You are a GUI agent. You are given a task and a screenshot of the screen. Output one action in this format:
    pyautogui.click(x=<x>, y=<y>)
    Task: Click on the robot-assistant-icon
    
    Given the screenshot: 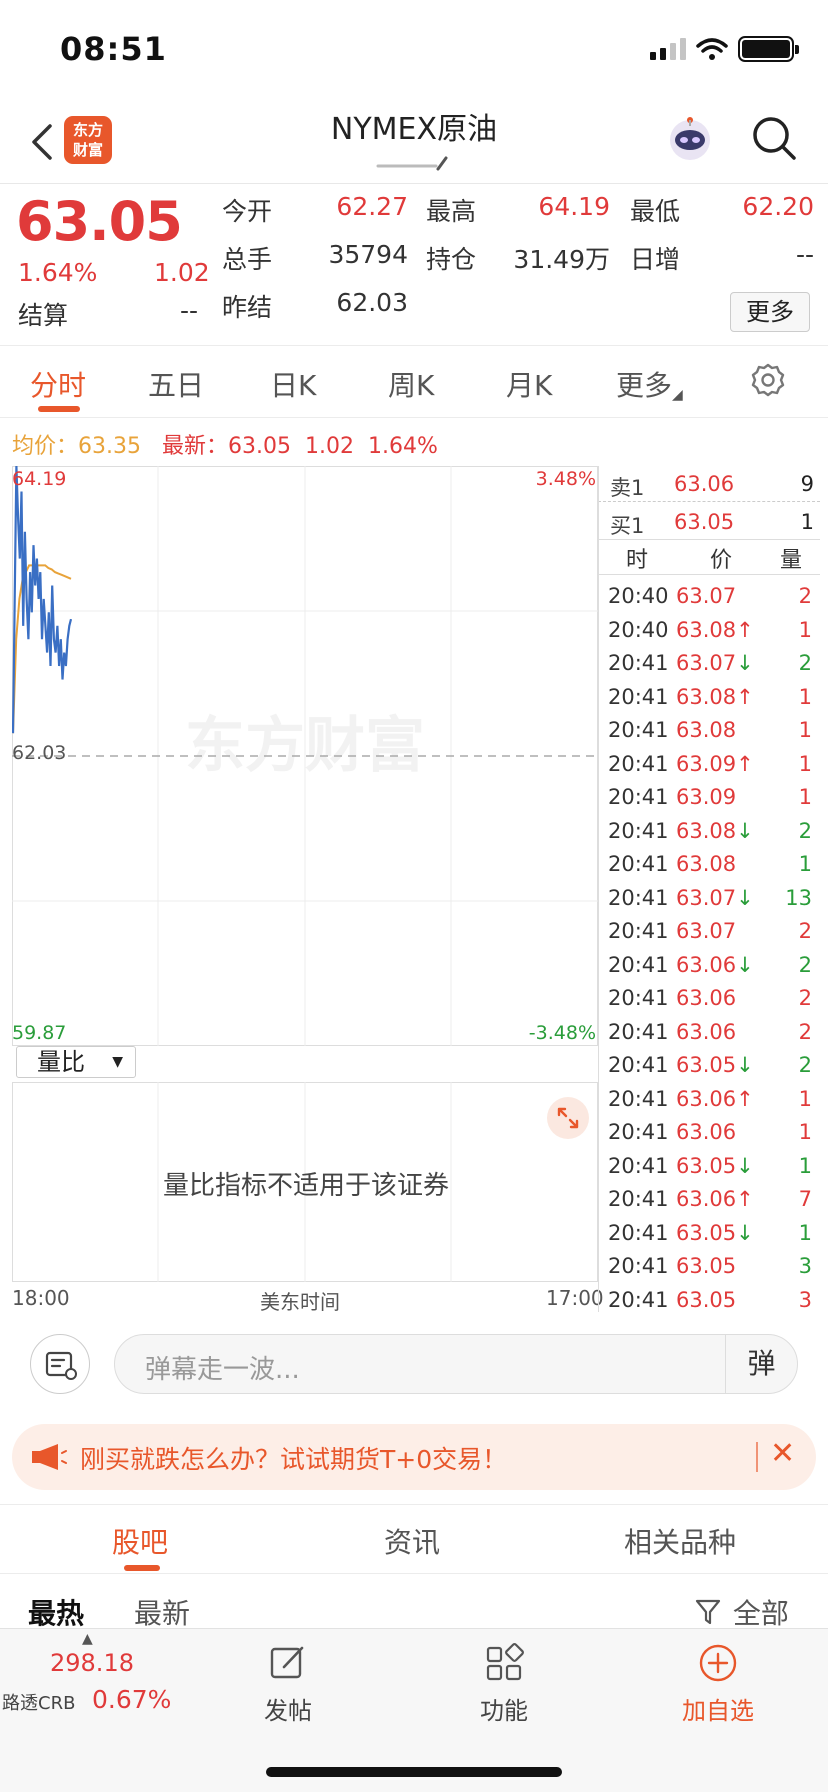 What is the action you would take?
    pyautogui.click(x=690, y=138)
    